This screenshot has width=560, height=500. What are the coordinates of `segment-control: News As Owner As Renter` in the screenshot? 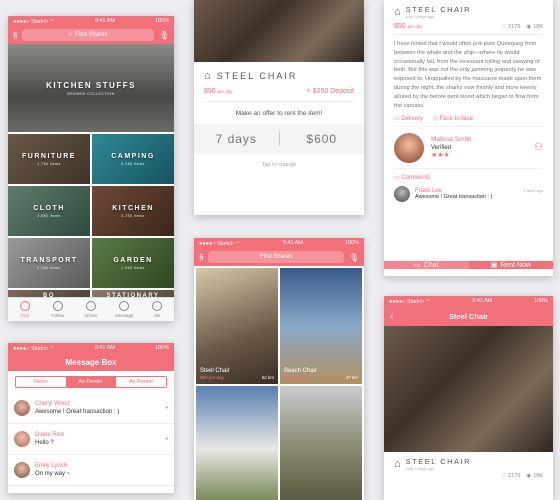 It's located at (91, 382).